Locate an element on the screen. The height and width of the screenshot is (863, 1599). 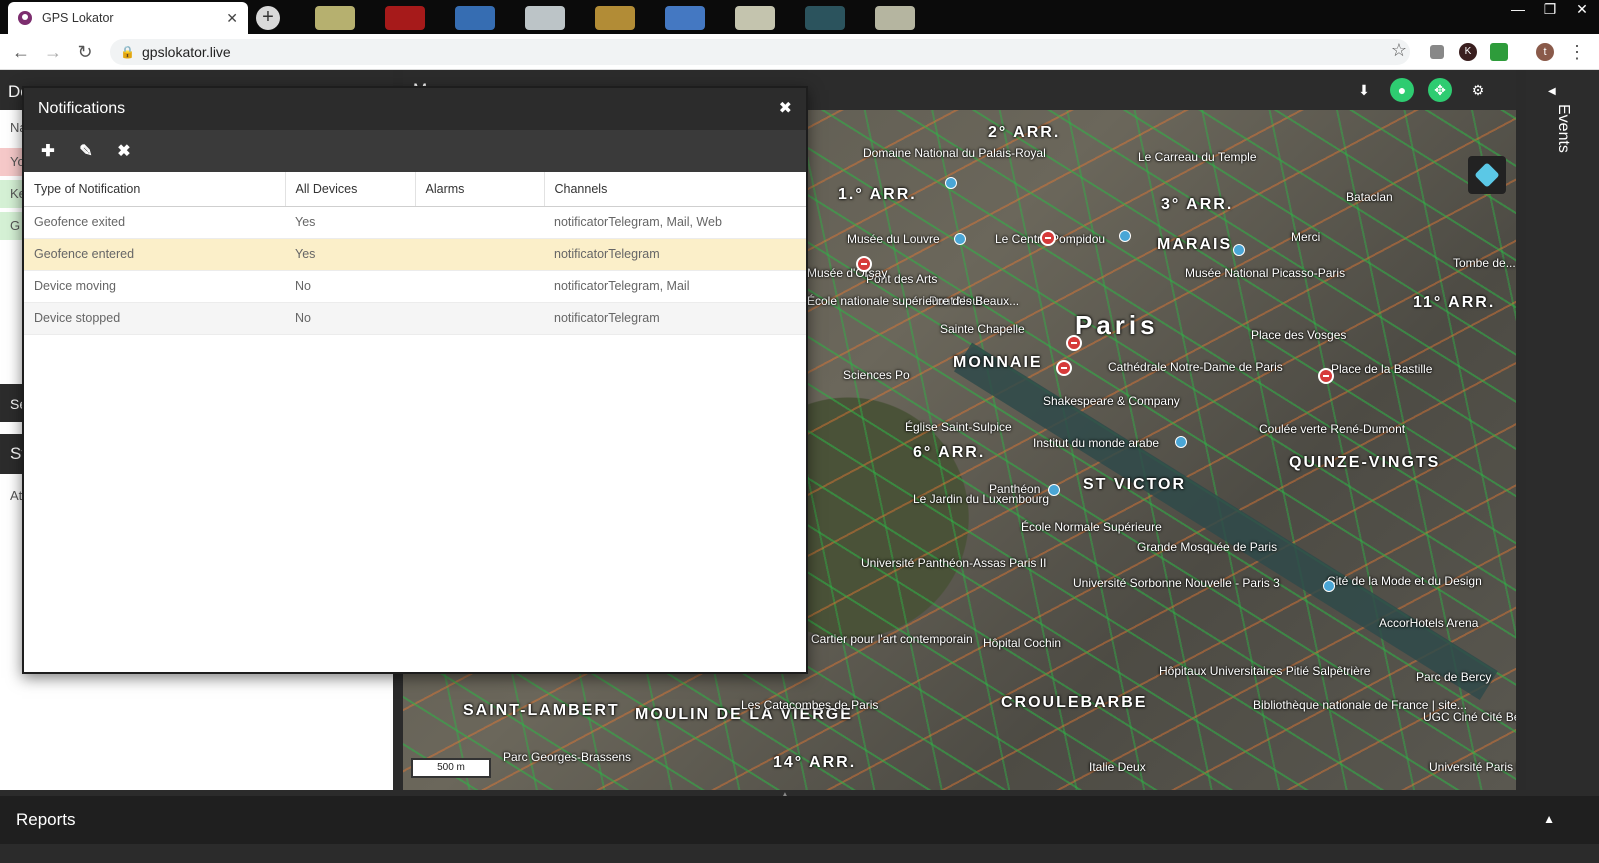
table-row: Geofence entered Yes notificatorTelegram is located at coordinates (415, 254).